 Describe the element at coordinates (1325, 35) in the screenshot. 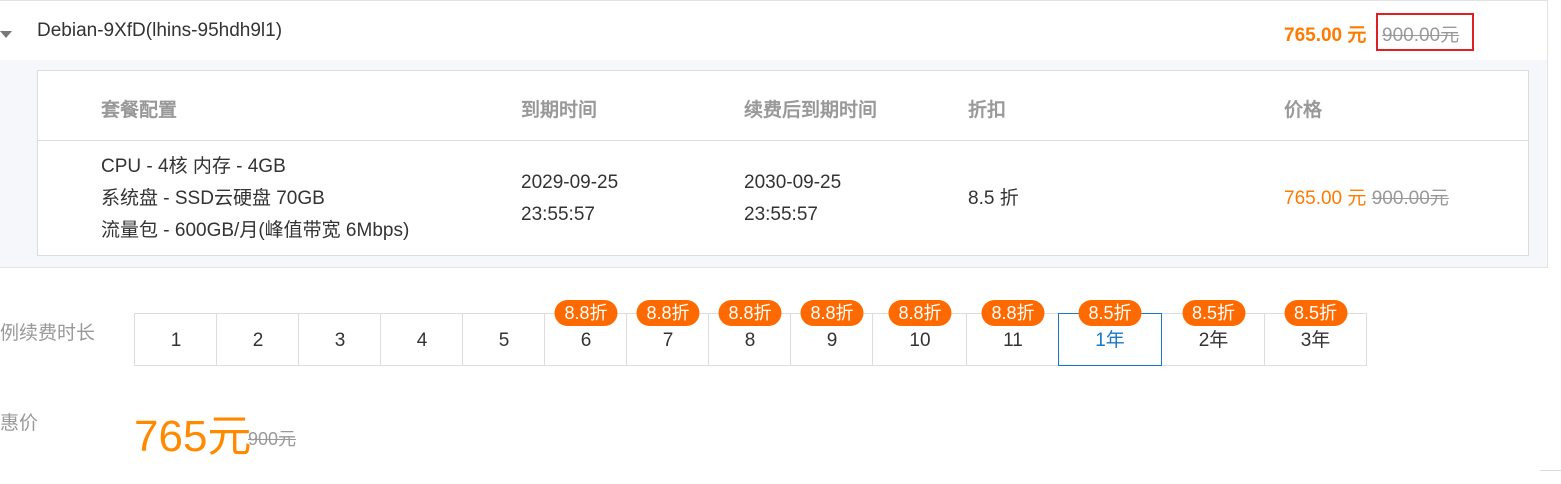

I see `instance-price: 765.00 元` at that location.